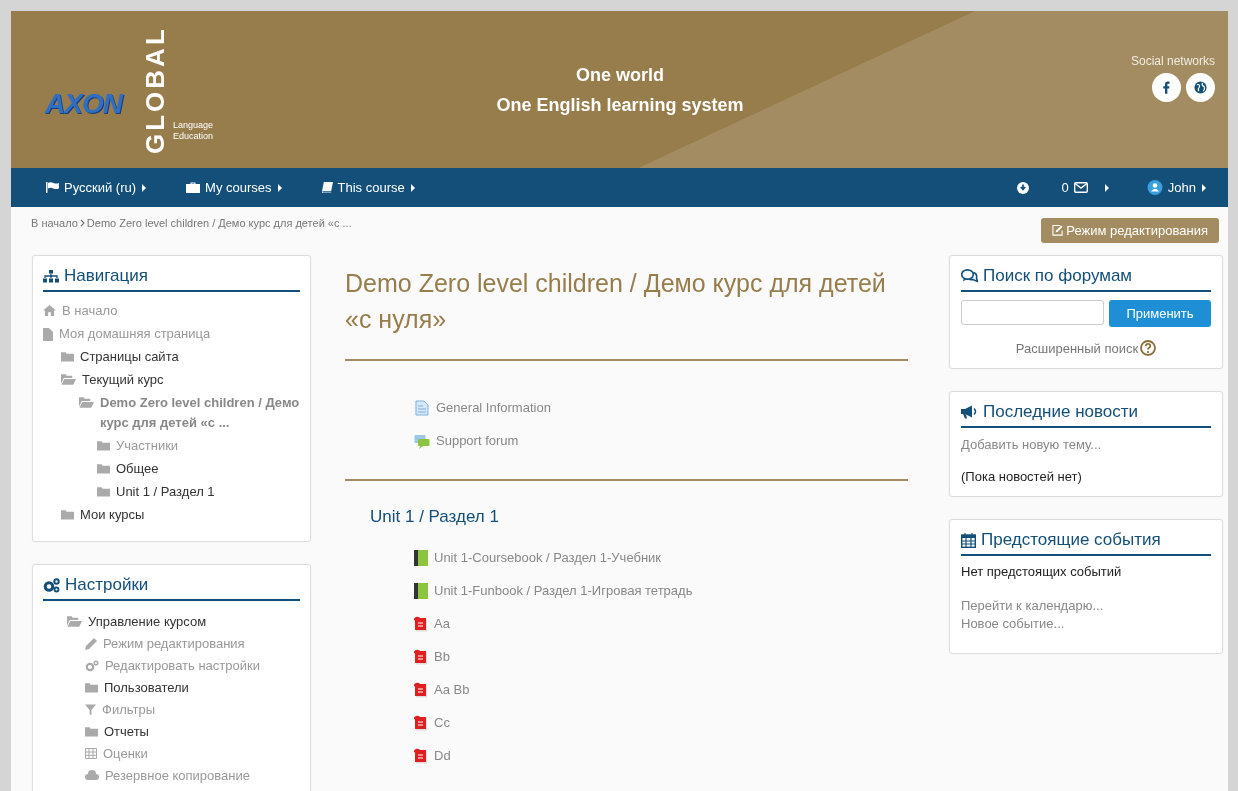 This screenshot has width=1238, height=791. What do you see at coordinates (106, 276) in the screenshot?
I see `block-title: Навигация` at bounding box center [106, 276].